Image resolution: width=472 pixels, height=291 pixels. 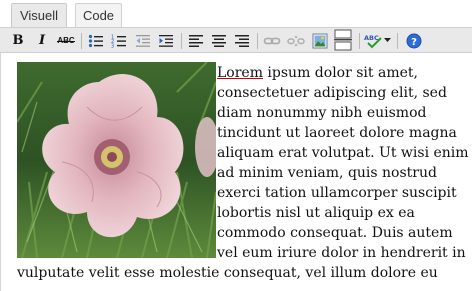 I want to click on link-button, so click(x=272, y=40).